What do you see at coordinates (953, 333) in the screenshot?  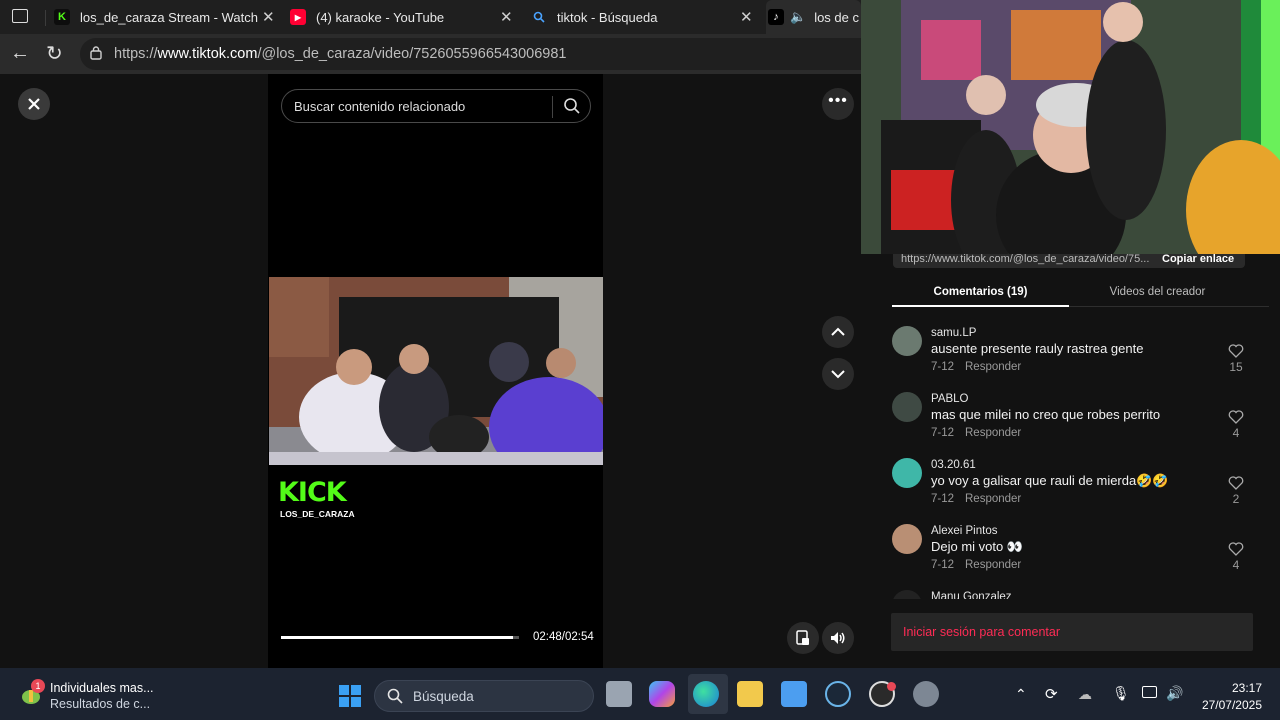 I see `comment-username: samu.LP` at bounding box center [953, 333].